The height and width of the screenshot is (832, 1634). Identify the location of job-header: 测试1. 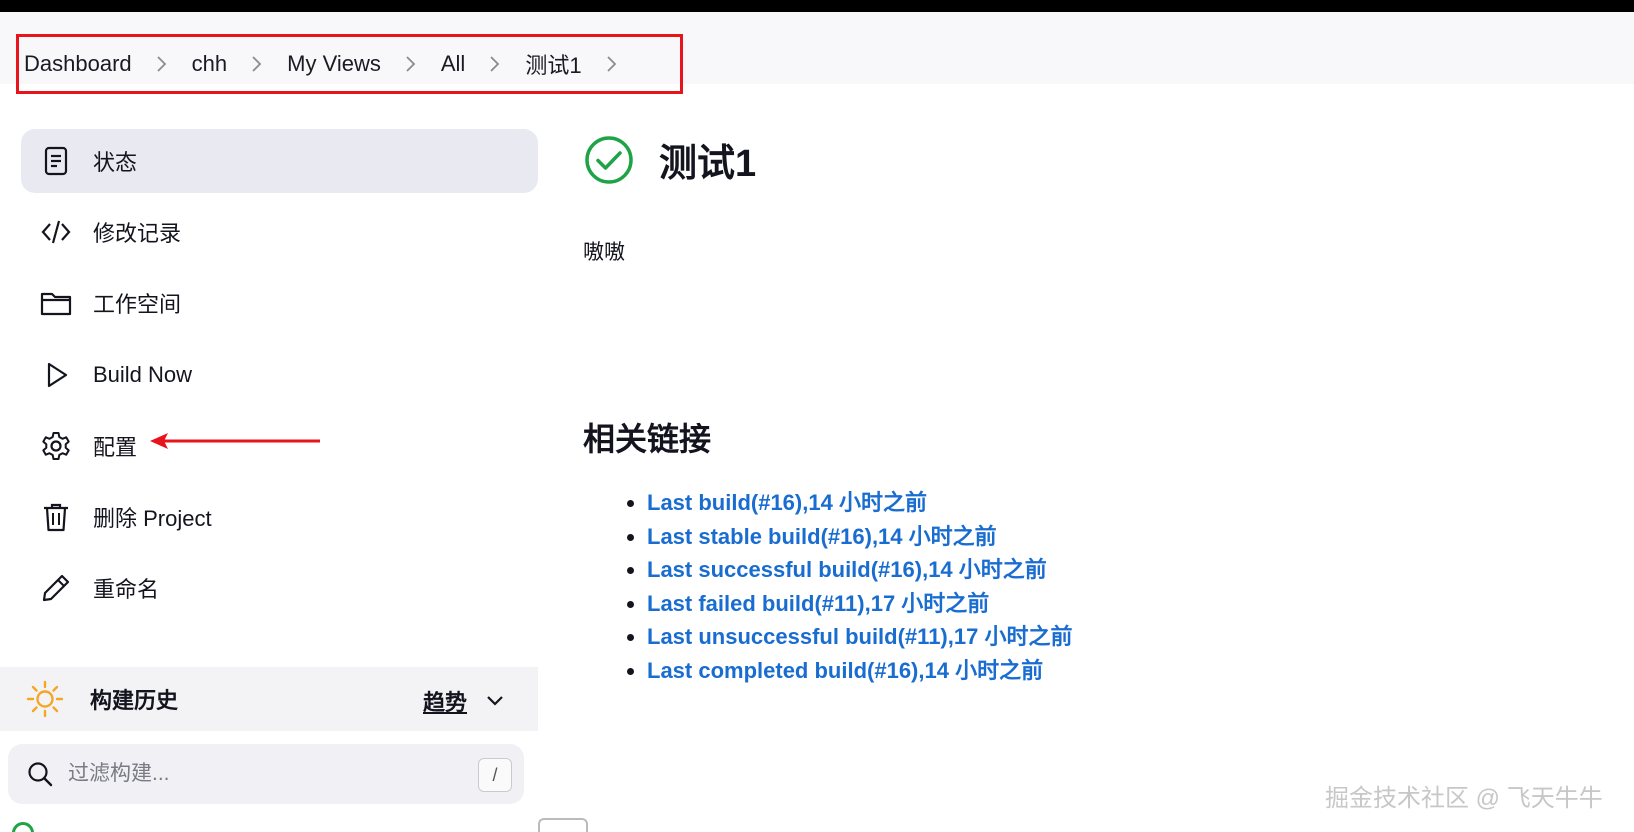
(669, 159).